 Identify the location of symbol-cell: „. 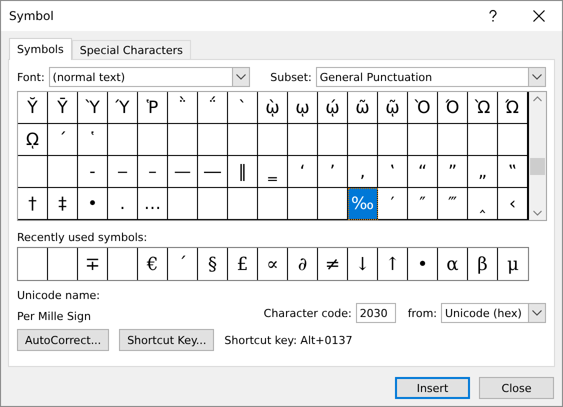
(483, 172).